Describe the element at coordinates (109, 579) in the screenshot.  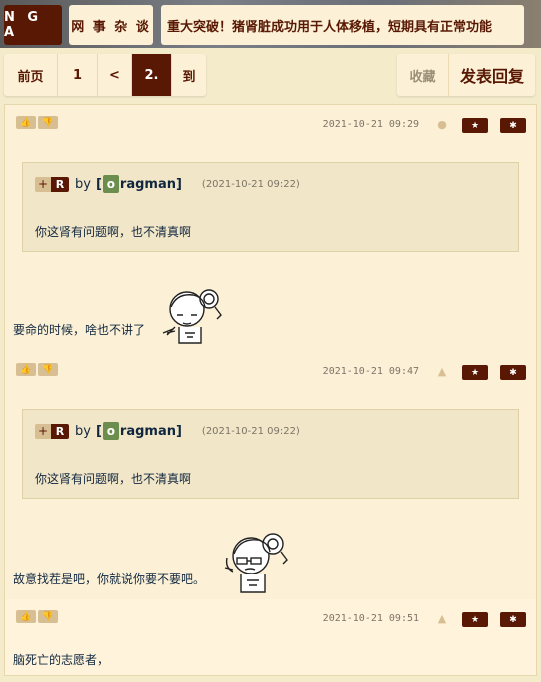
I see `post-content: 故意找茬是吧，你就说你要不要吧。` at that location.